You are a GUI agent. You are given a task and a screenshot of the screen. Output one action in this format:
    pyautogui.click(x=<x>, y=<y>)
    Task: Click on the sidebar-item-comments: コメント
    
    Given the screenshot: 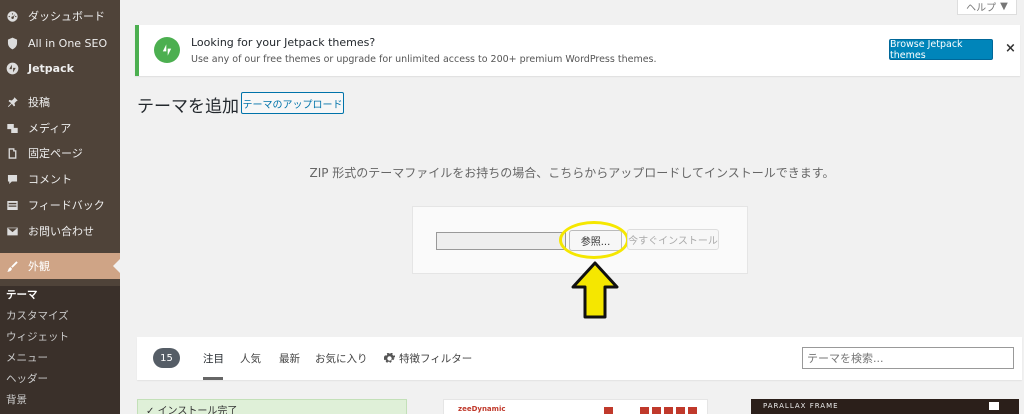 What is the action you would take?
    pyautogui.click(x=60, y=179)
    